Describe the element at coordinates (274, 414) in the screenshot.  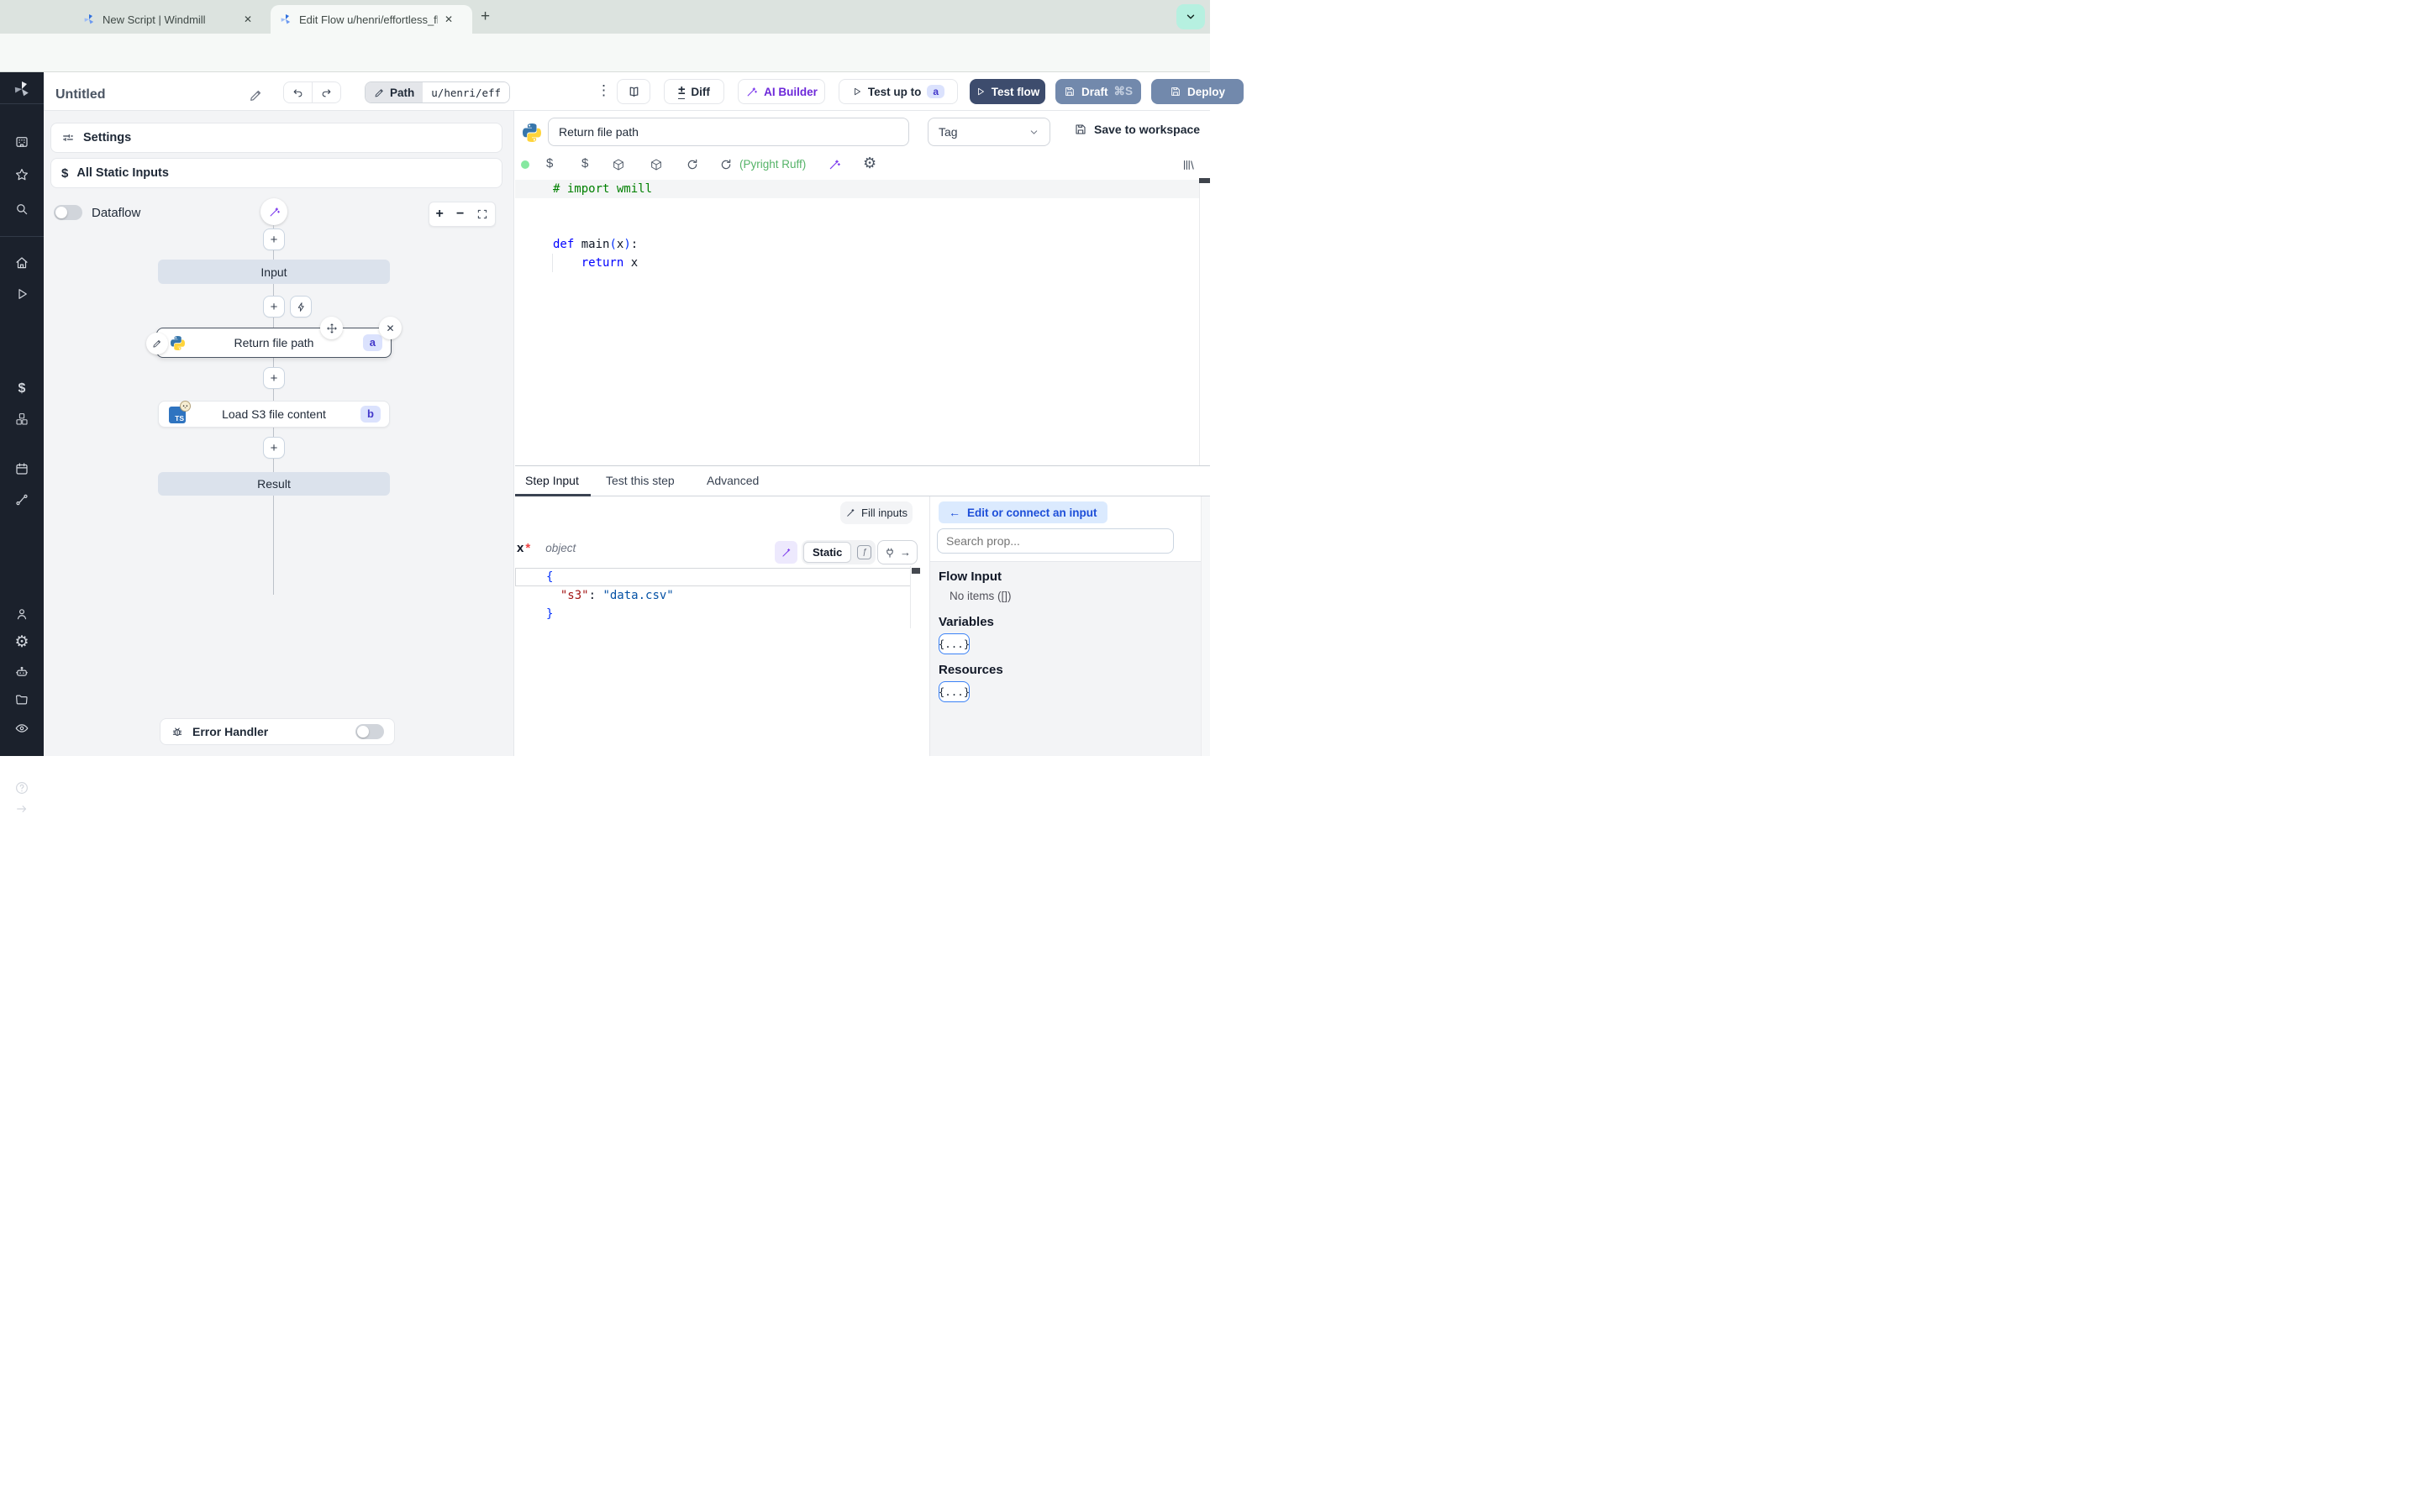
I see `step-node-b: TS Load S3 file content b` at that location.